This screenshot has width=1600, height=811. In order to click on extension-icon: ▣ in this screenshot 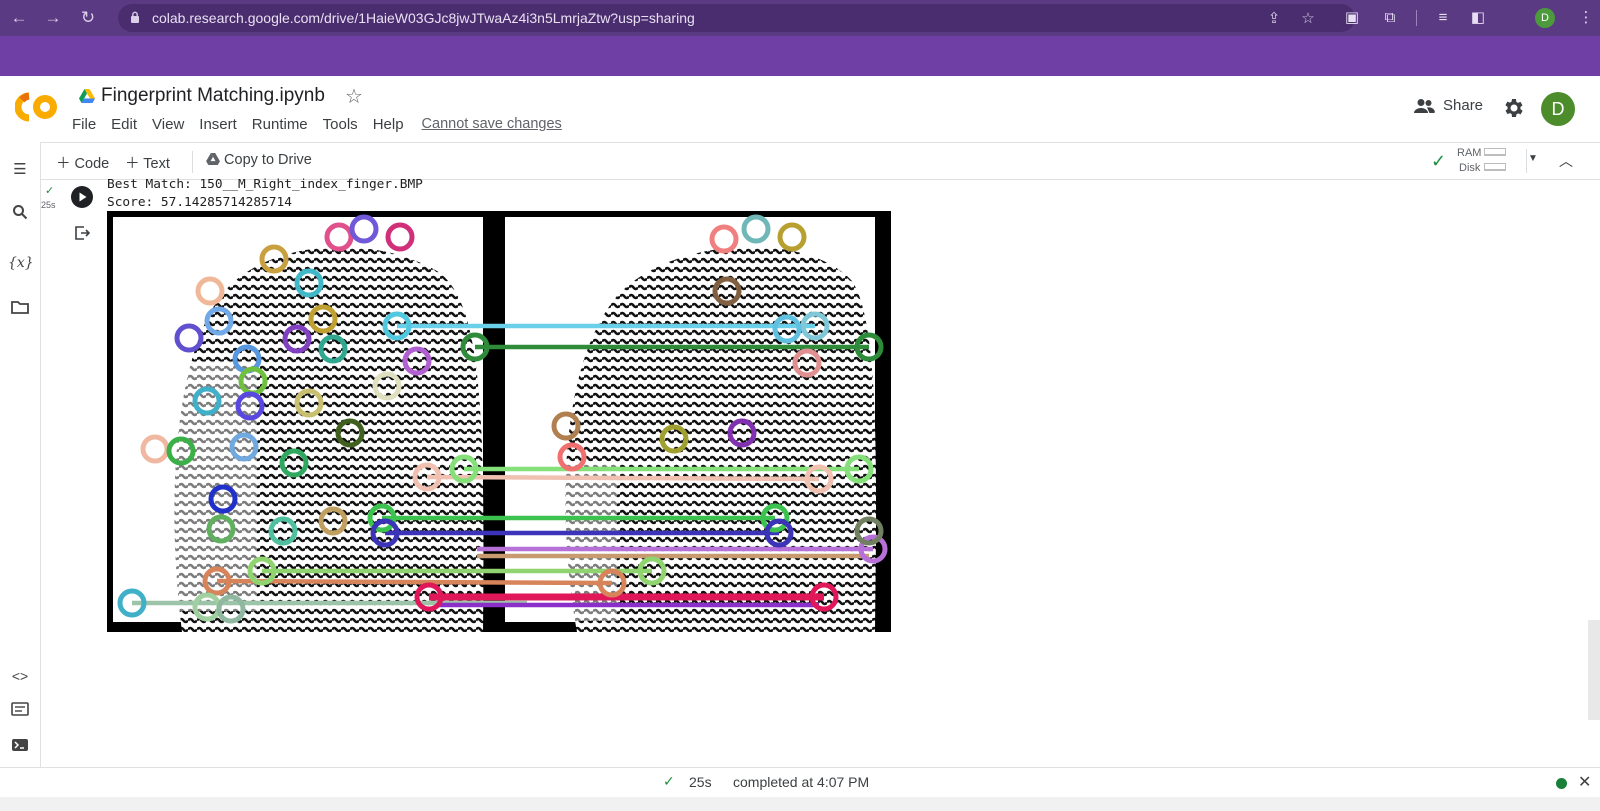, I will do `click(1352, 18)`.